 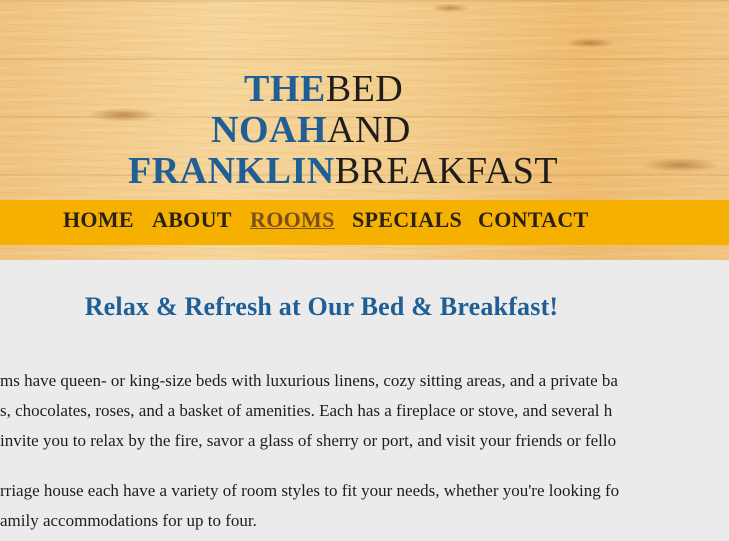 I want to click on logo-word-breakfast: BREAKFAST, so click(x=446, y=171).